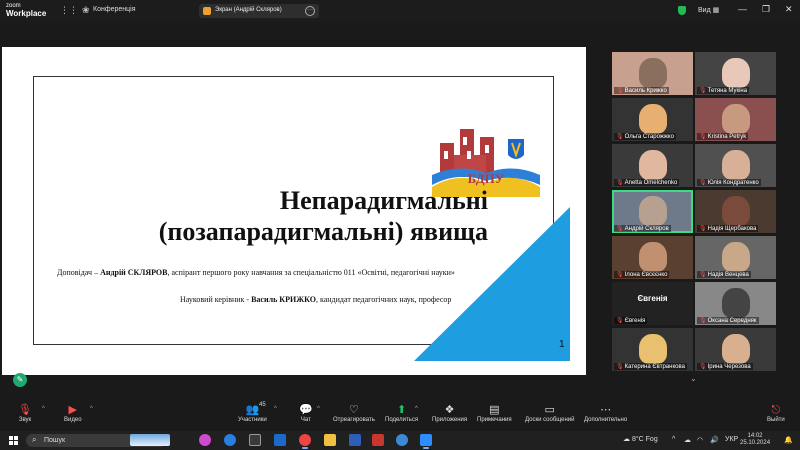 The height and width of the screenshot is (450, 800). I want to click on store-icon, so click(255, 440).